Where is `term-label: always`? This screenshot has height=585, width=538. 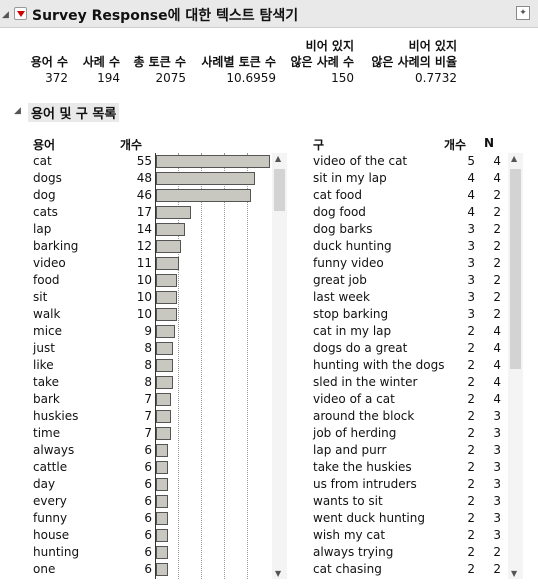 term-label: always is located at coordinates (53, 450).